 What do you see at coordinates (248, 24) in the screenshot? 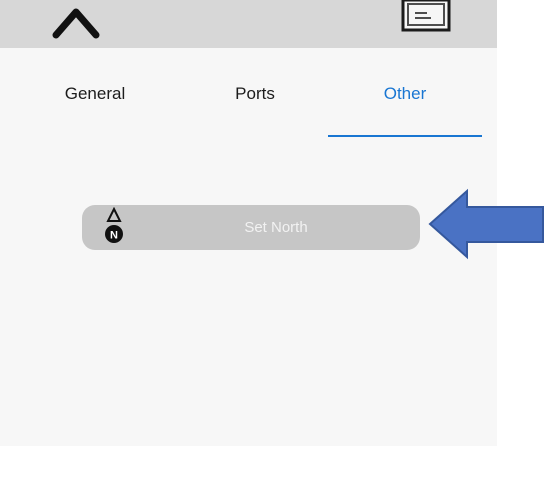
I see `top-bar` at bounding box center [248, 24].